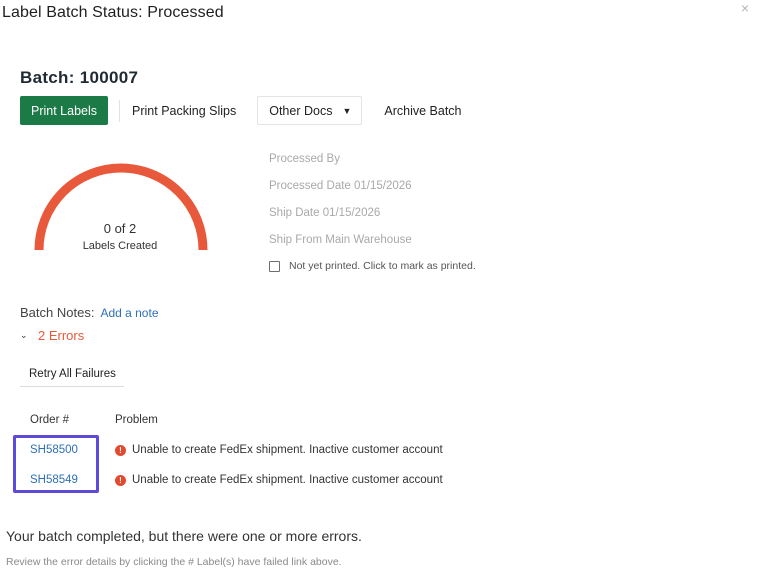 This screenshot has width=768, height=572. What do you see at coordinates (24, 335) in the screenshot?
I see `chevron-down-icon: ⌄` at bounding box center [24, 335].